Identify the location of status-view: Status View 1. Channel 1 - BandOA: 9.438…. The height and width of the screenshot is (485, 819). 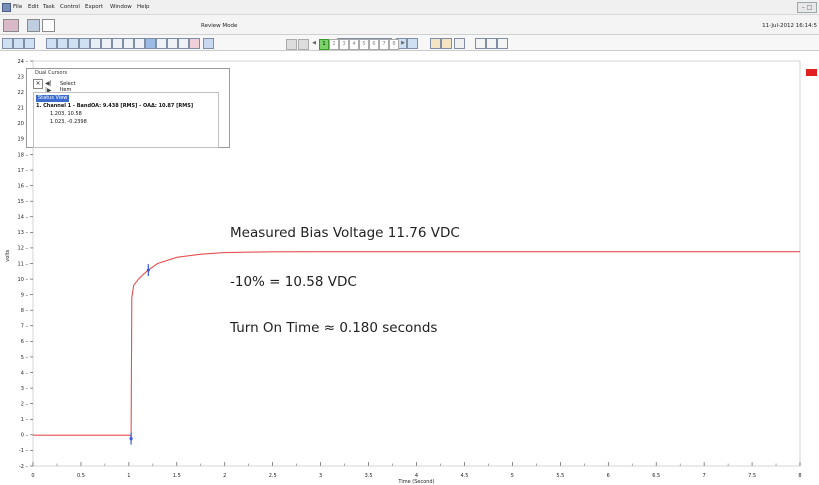
(126, 120).